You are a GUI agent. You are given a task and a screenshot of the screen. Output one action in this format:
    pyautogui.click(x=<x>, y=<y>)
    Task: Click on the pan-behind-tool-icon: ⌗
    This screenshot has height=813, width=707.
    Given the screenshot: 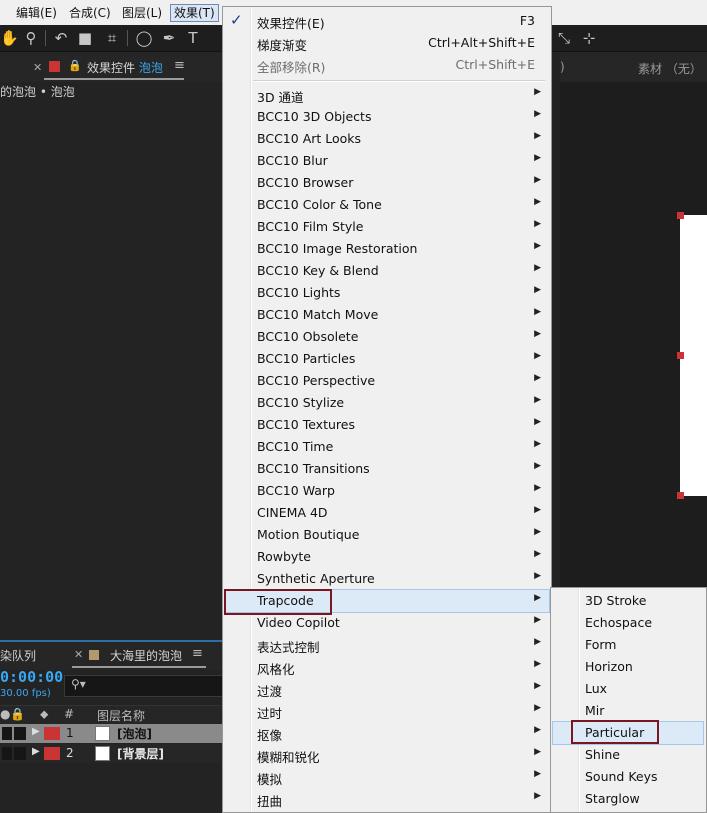 What is the action you would take?
    pyautogui.click(x=112, y=38)
    